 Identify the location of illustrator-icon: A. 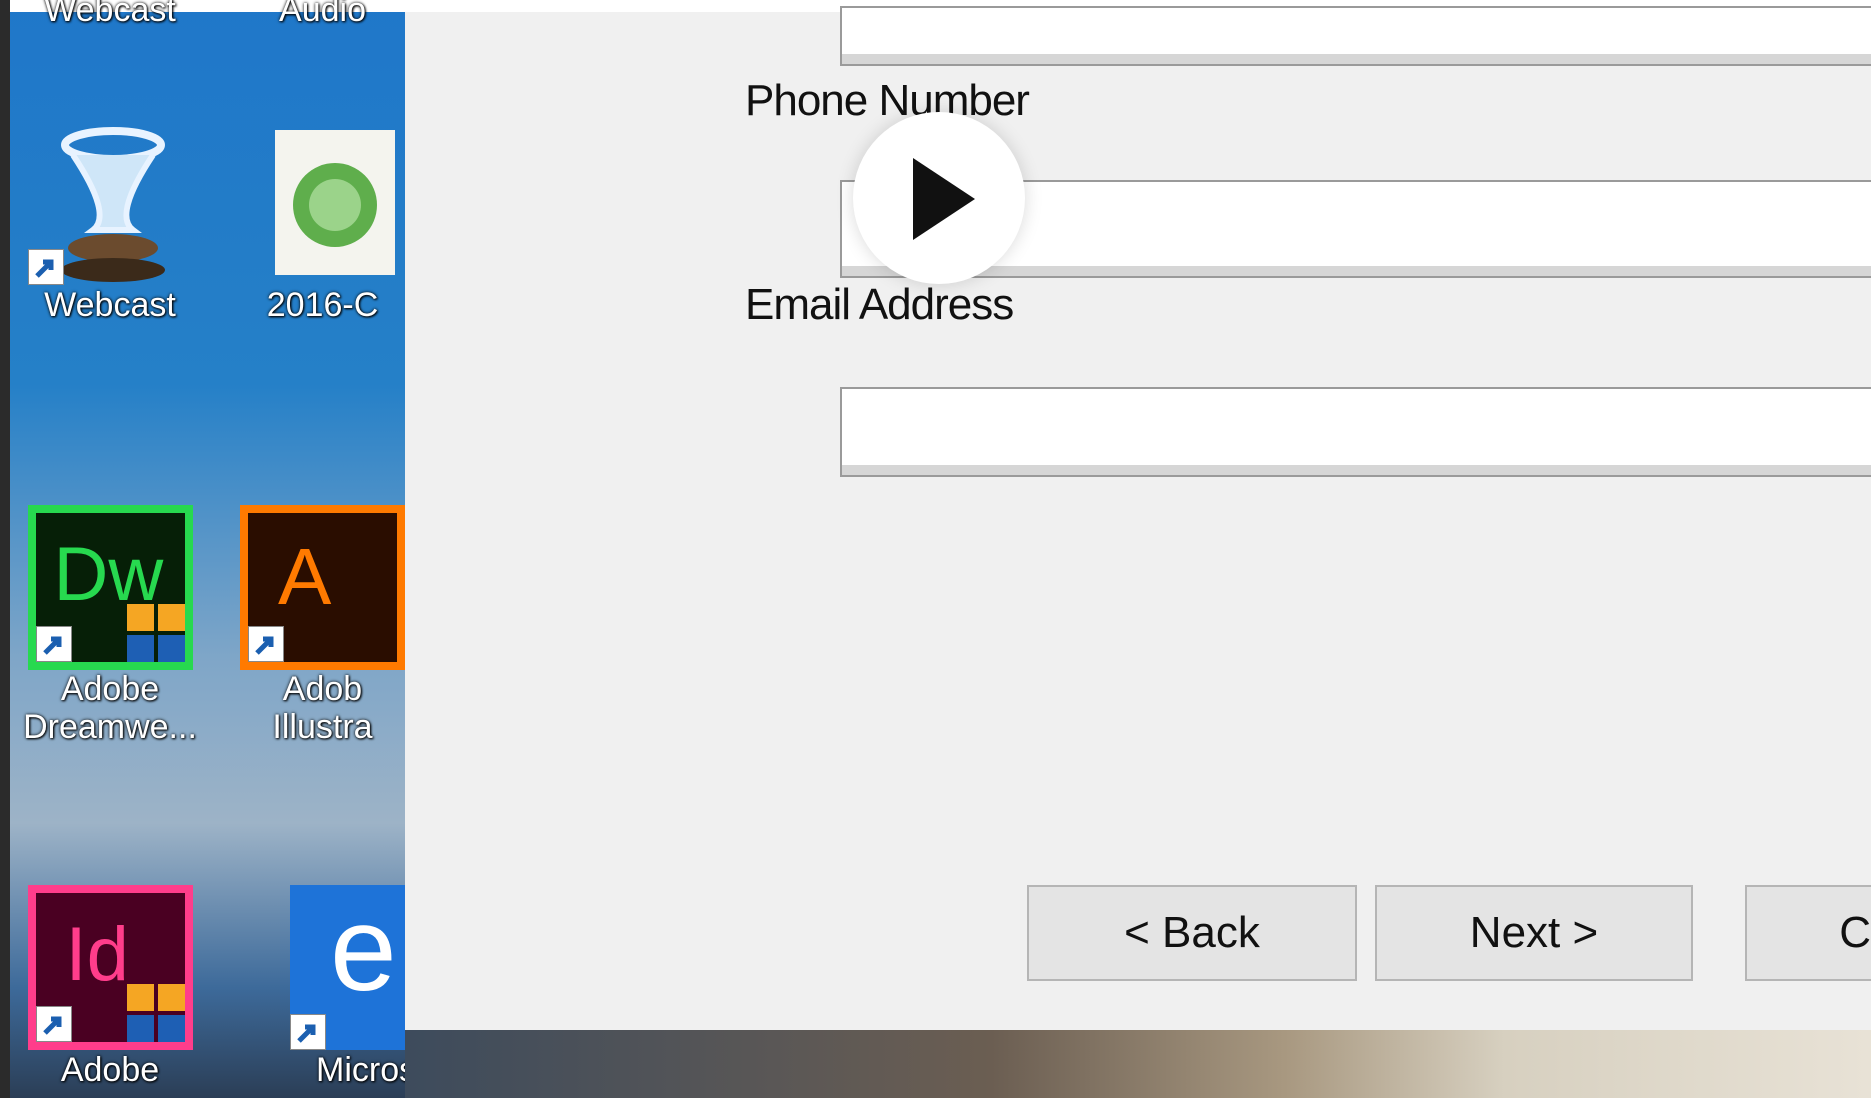
(322, 587).